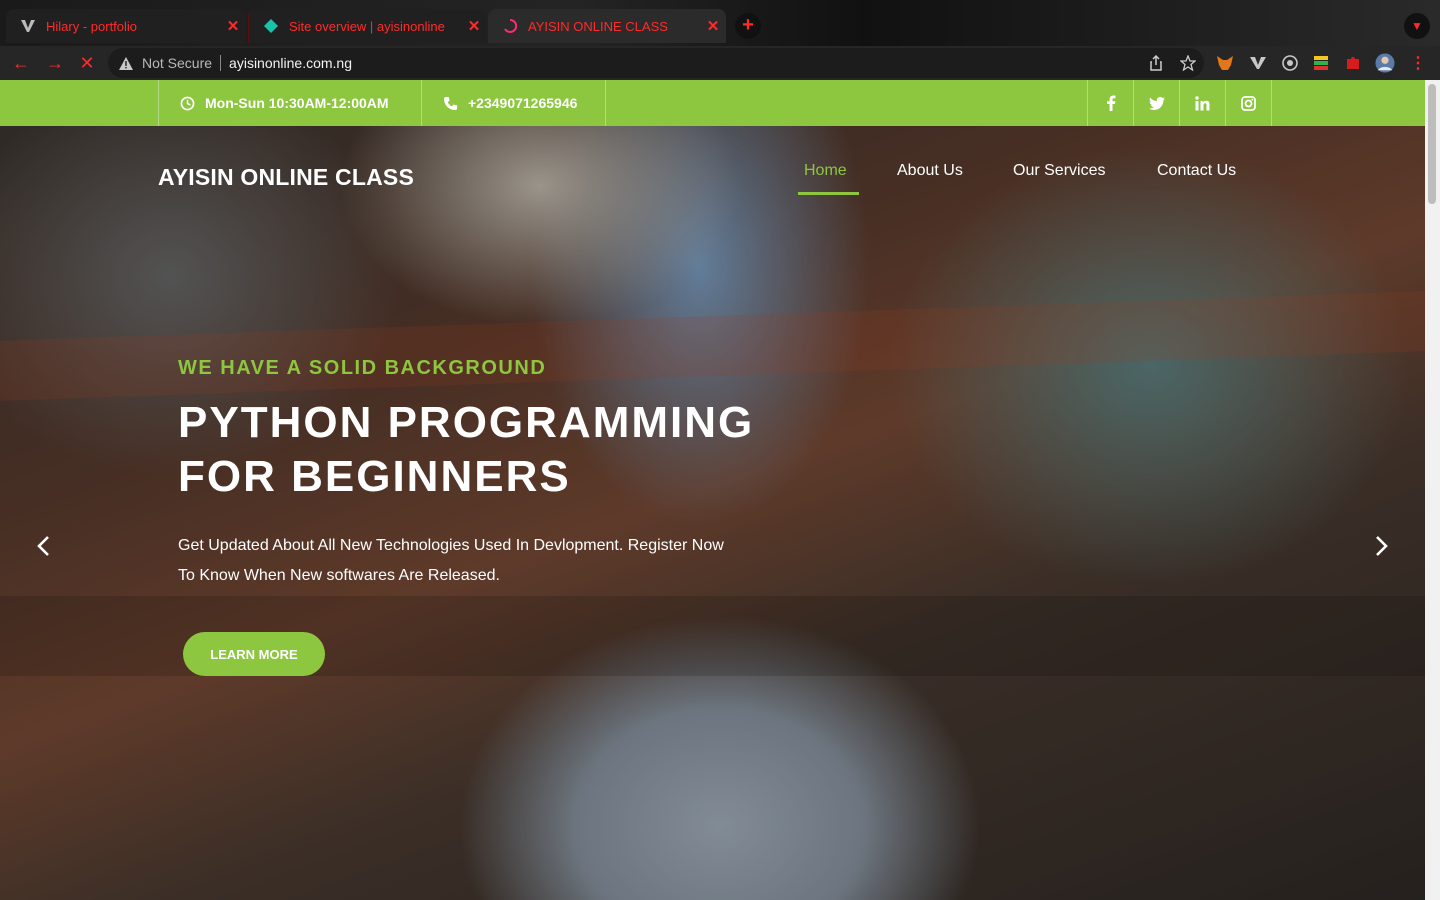 The height and width of the screenshot is (900, 1440). I want to click on browser-tab: Site overview | ayisinonline ✕, so click(367, 26).